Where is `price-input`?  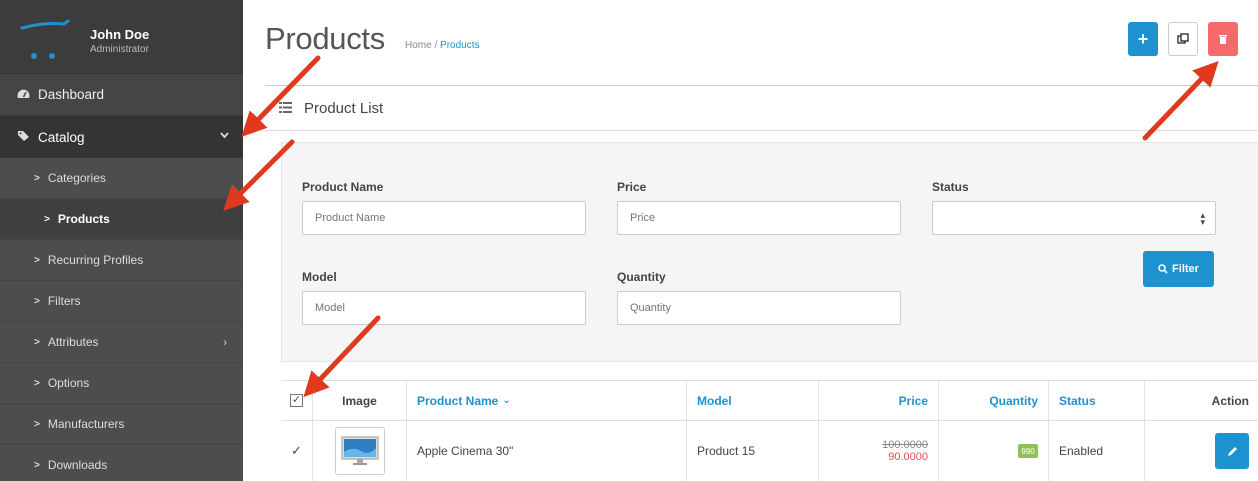 price-input is located at coordinates (759, 218).